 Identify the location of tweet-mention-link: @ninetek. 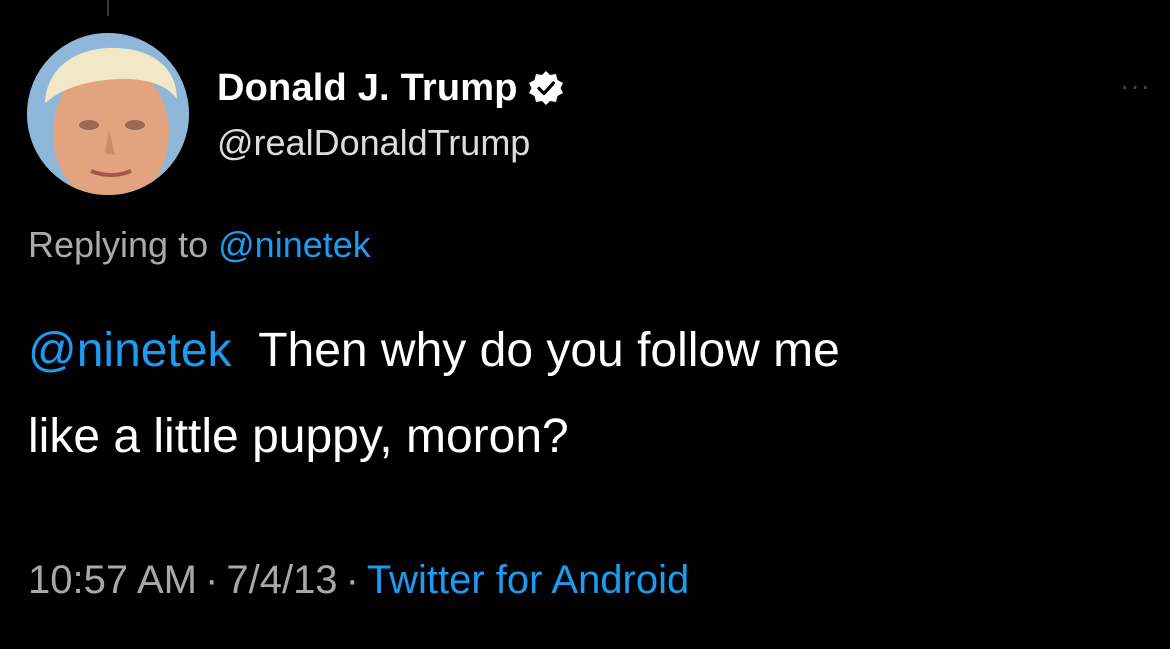
(130, 350).